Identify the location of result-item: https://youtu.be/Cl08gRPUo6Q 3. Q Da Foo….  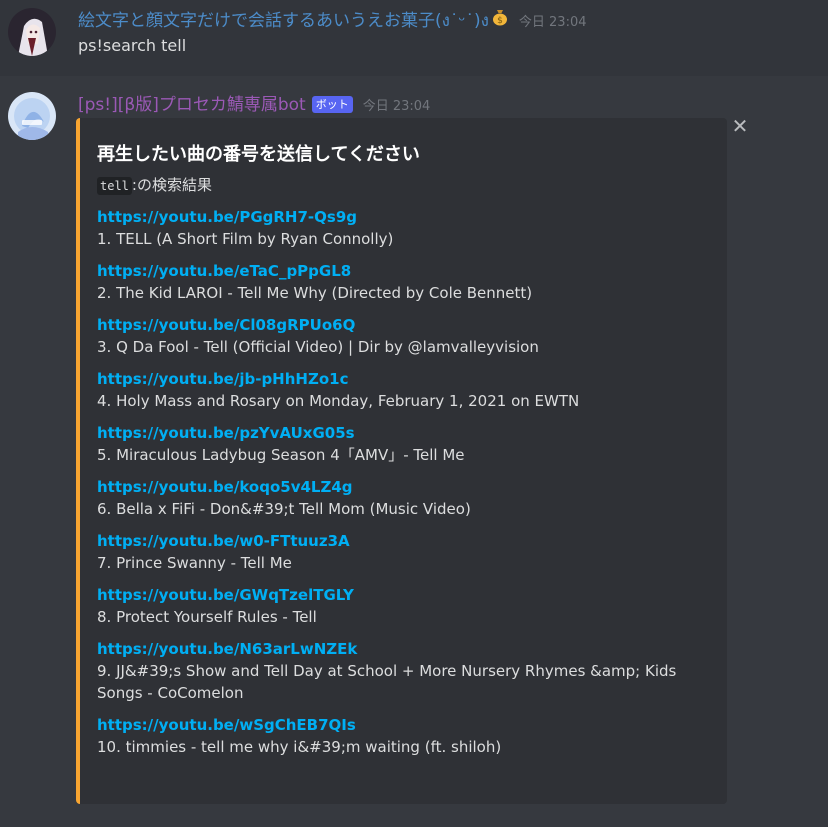
(397, 336).